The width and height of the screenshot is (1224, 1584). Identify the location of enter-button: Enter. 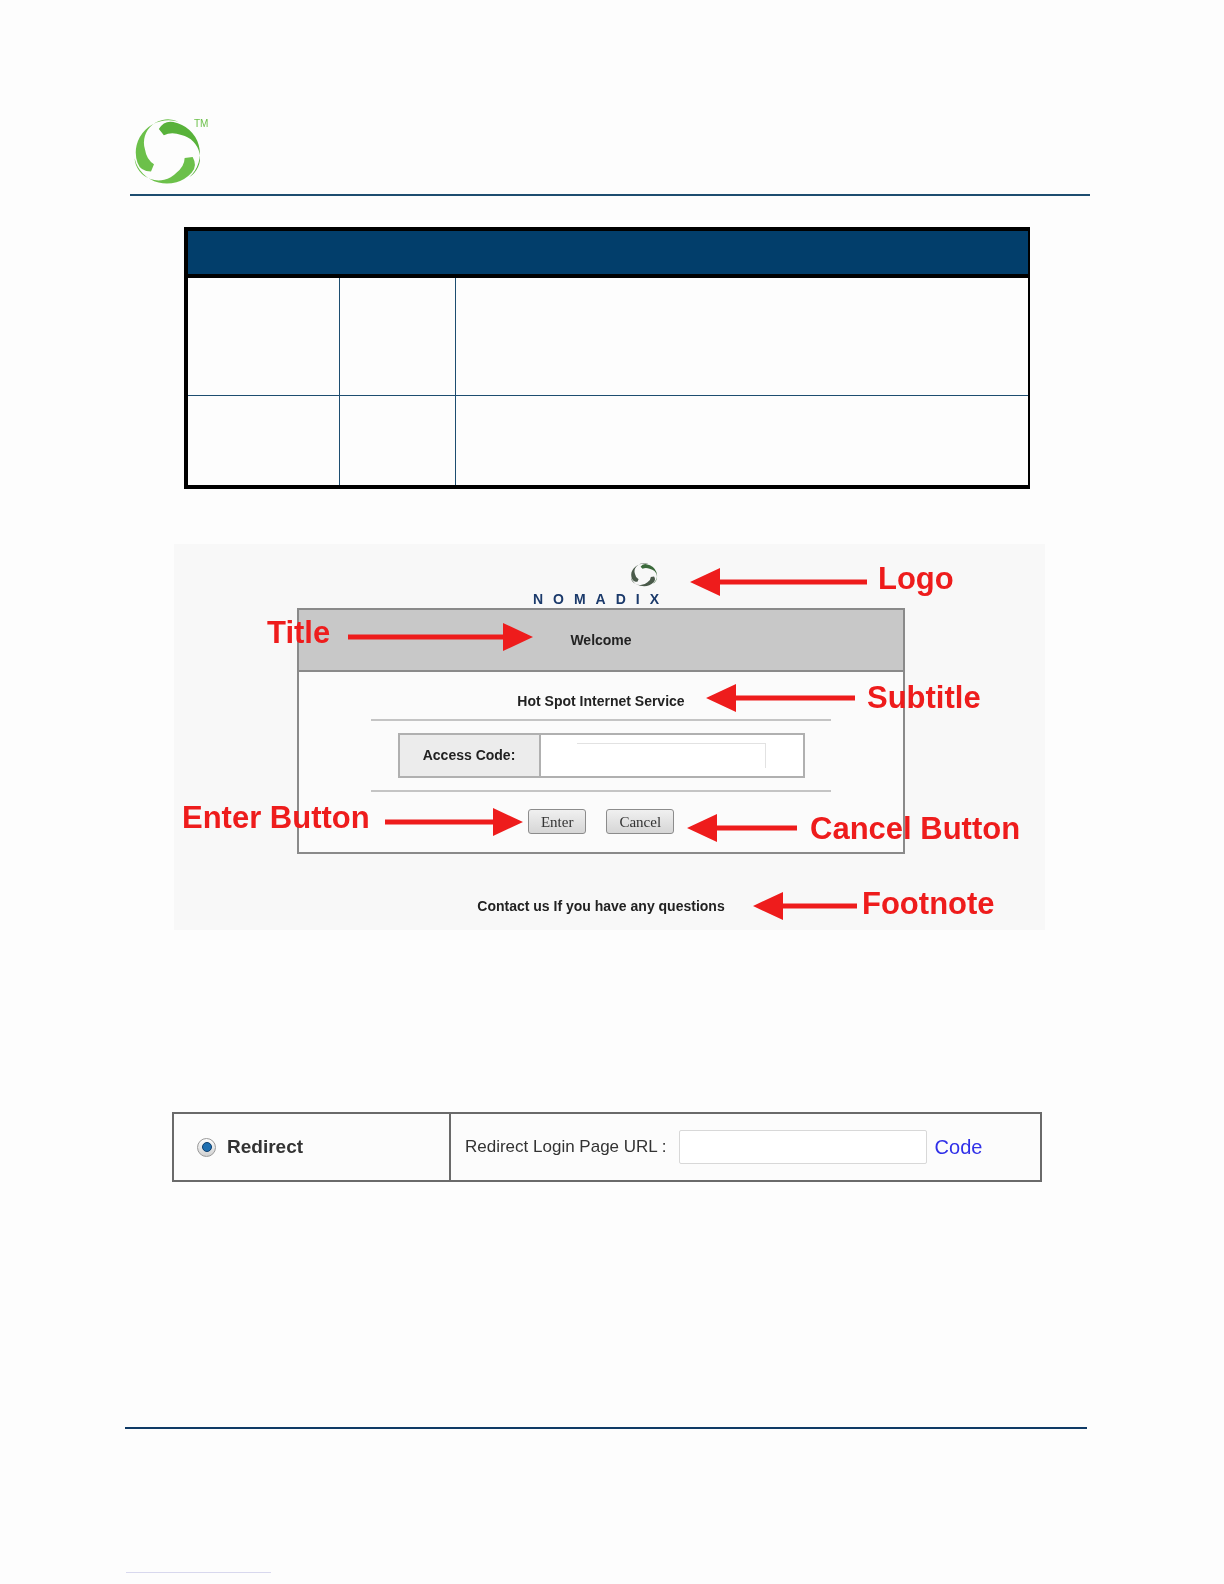
(557, 821).